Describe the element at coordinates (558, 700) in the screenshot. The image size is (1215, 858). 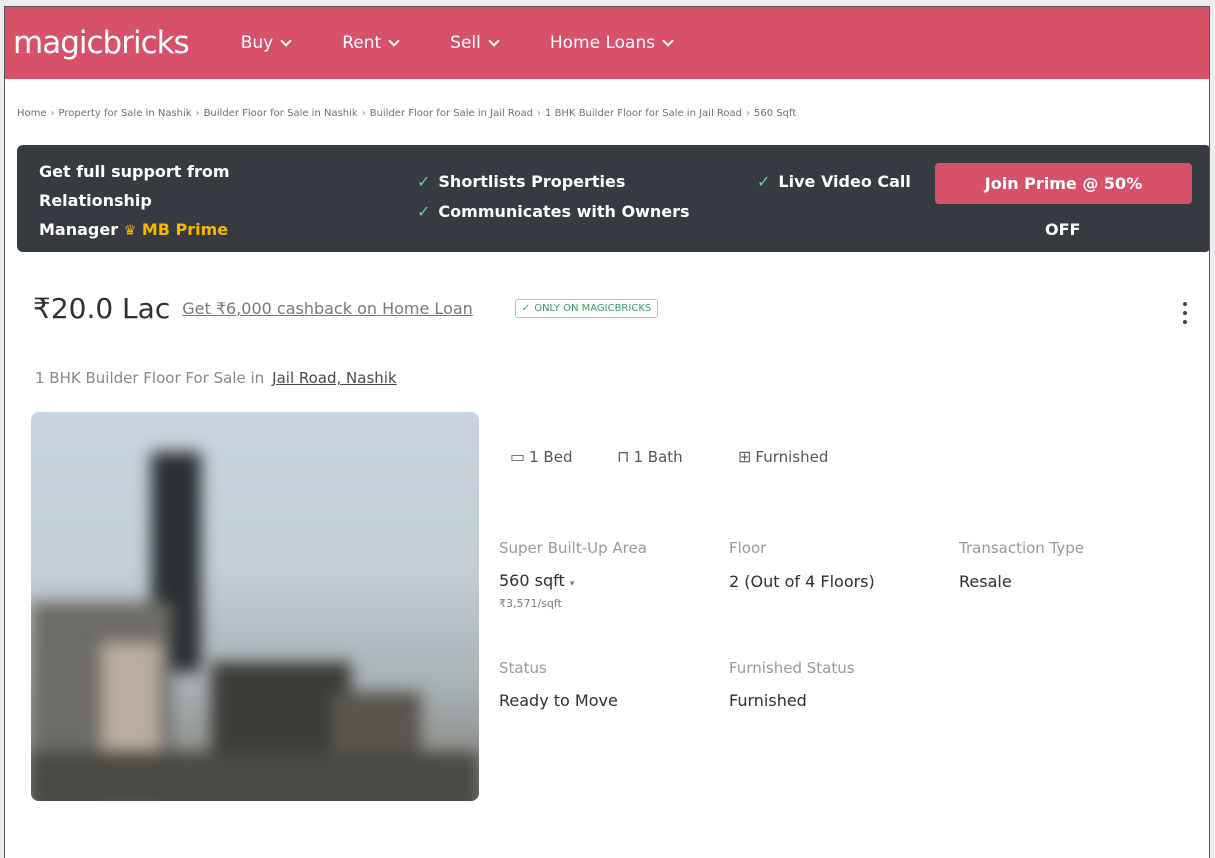
I see `status-value: Ready to Move` at that location.